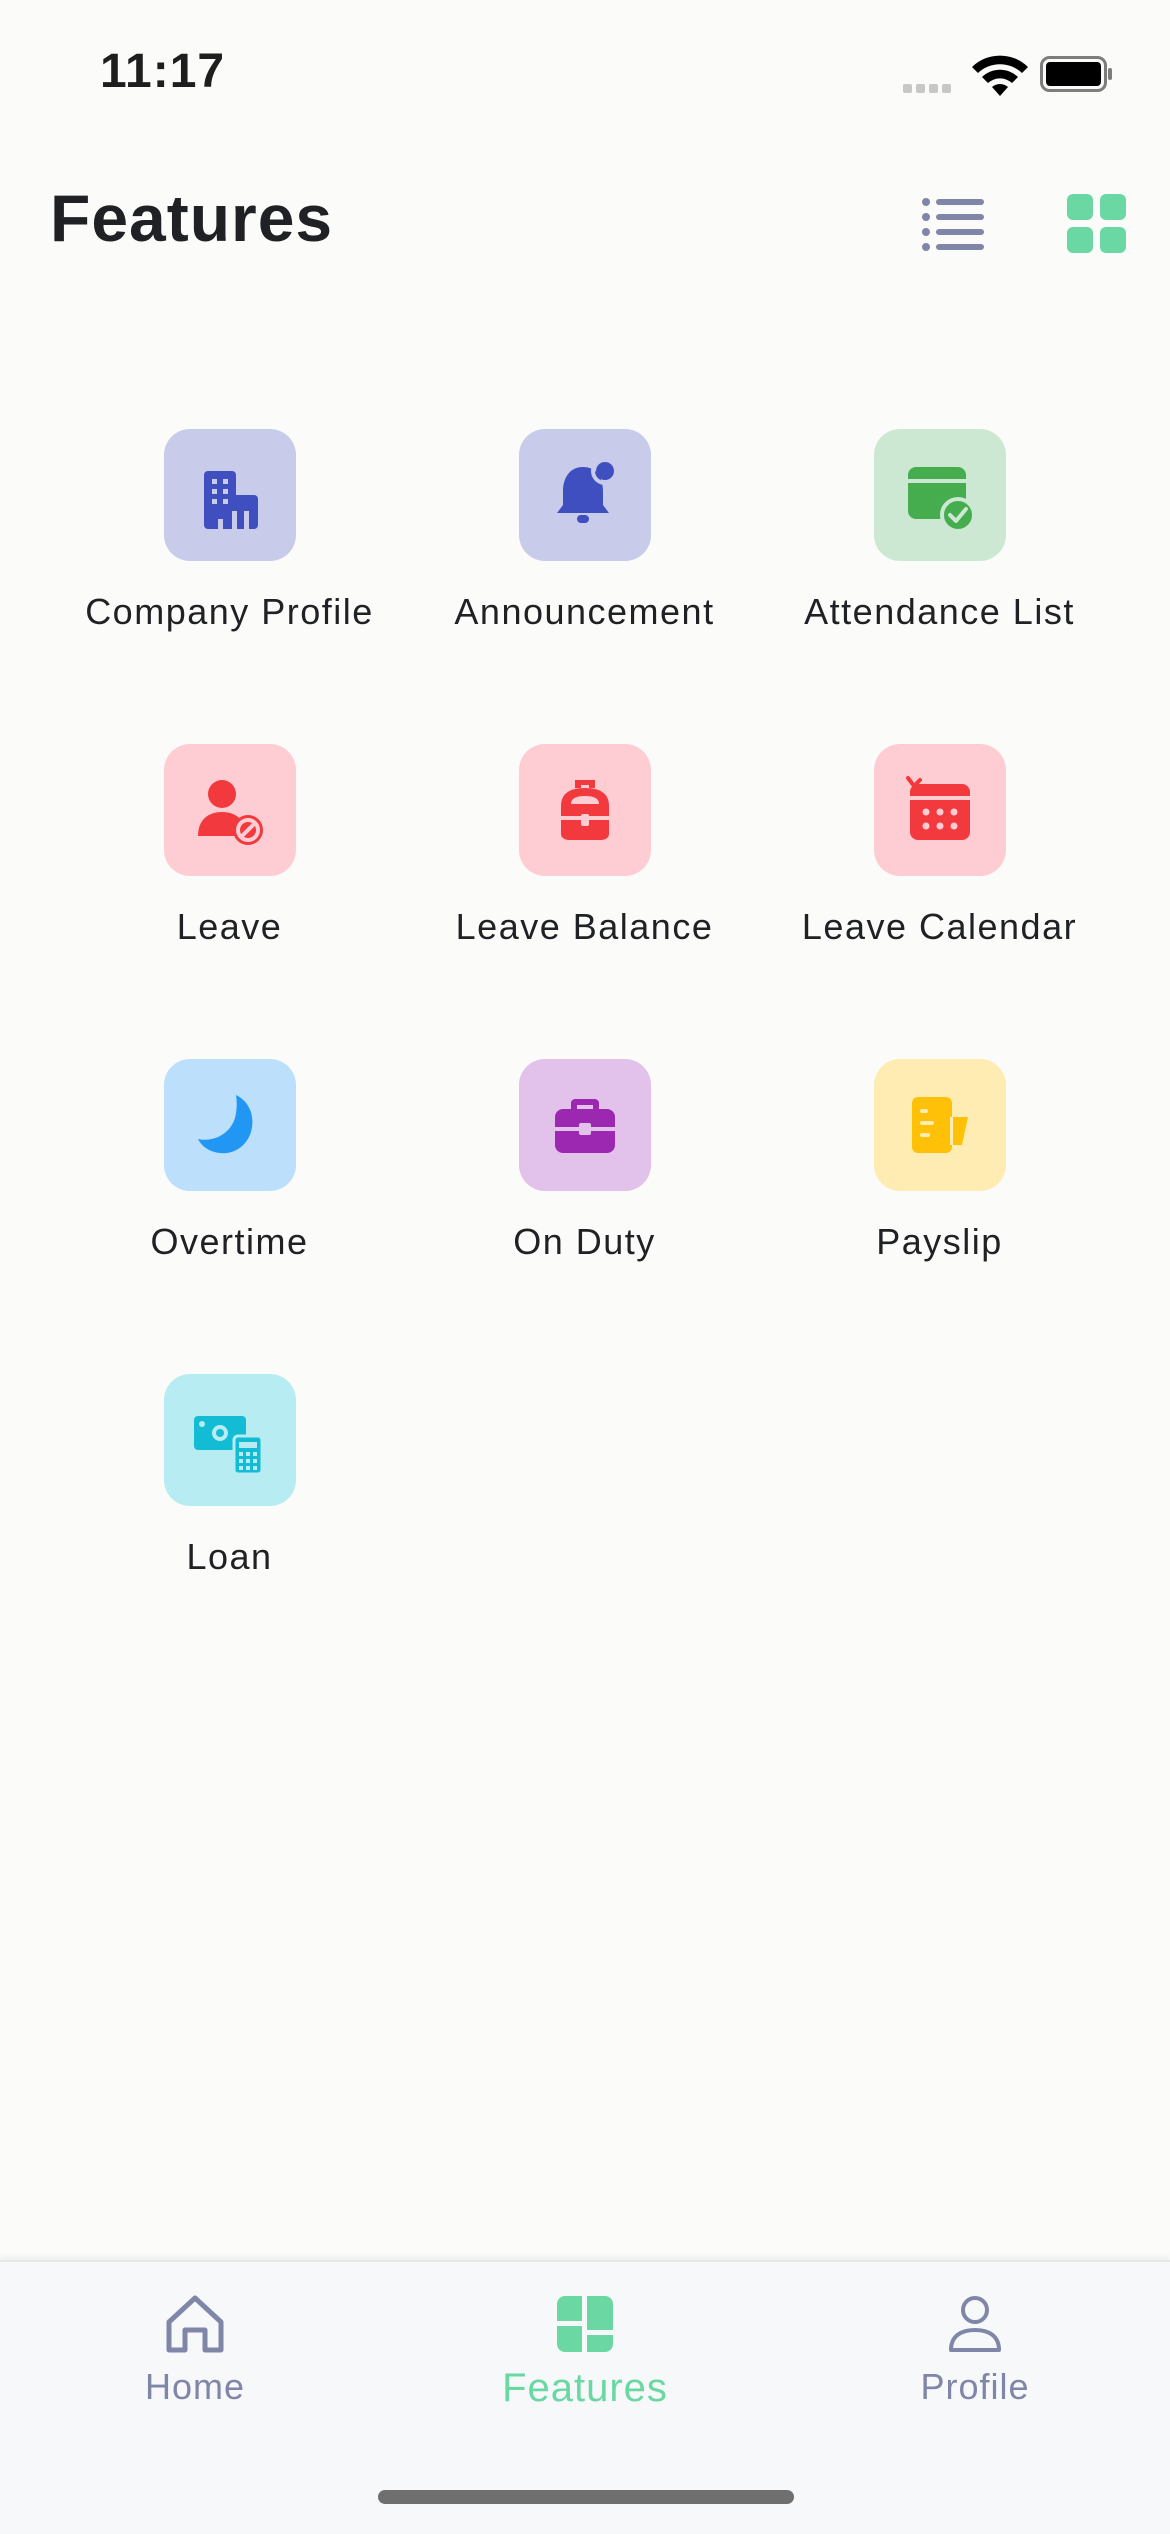 The image size is (1170, 2534). I want to click on backpack-icon, so click(584, 810).